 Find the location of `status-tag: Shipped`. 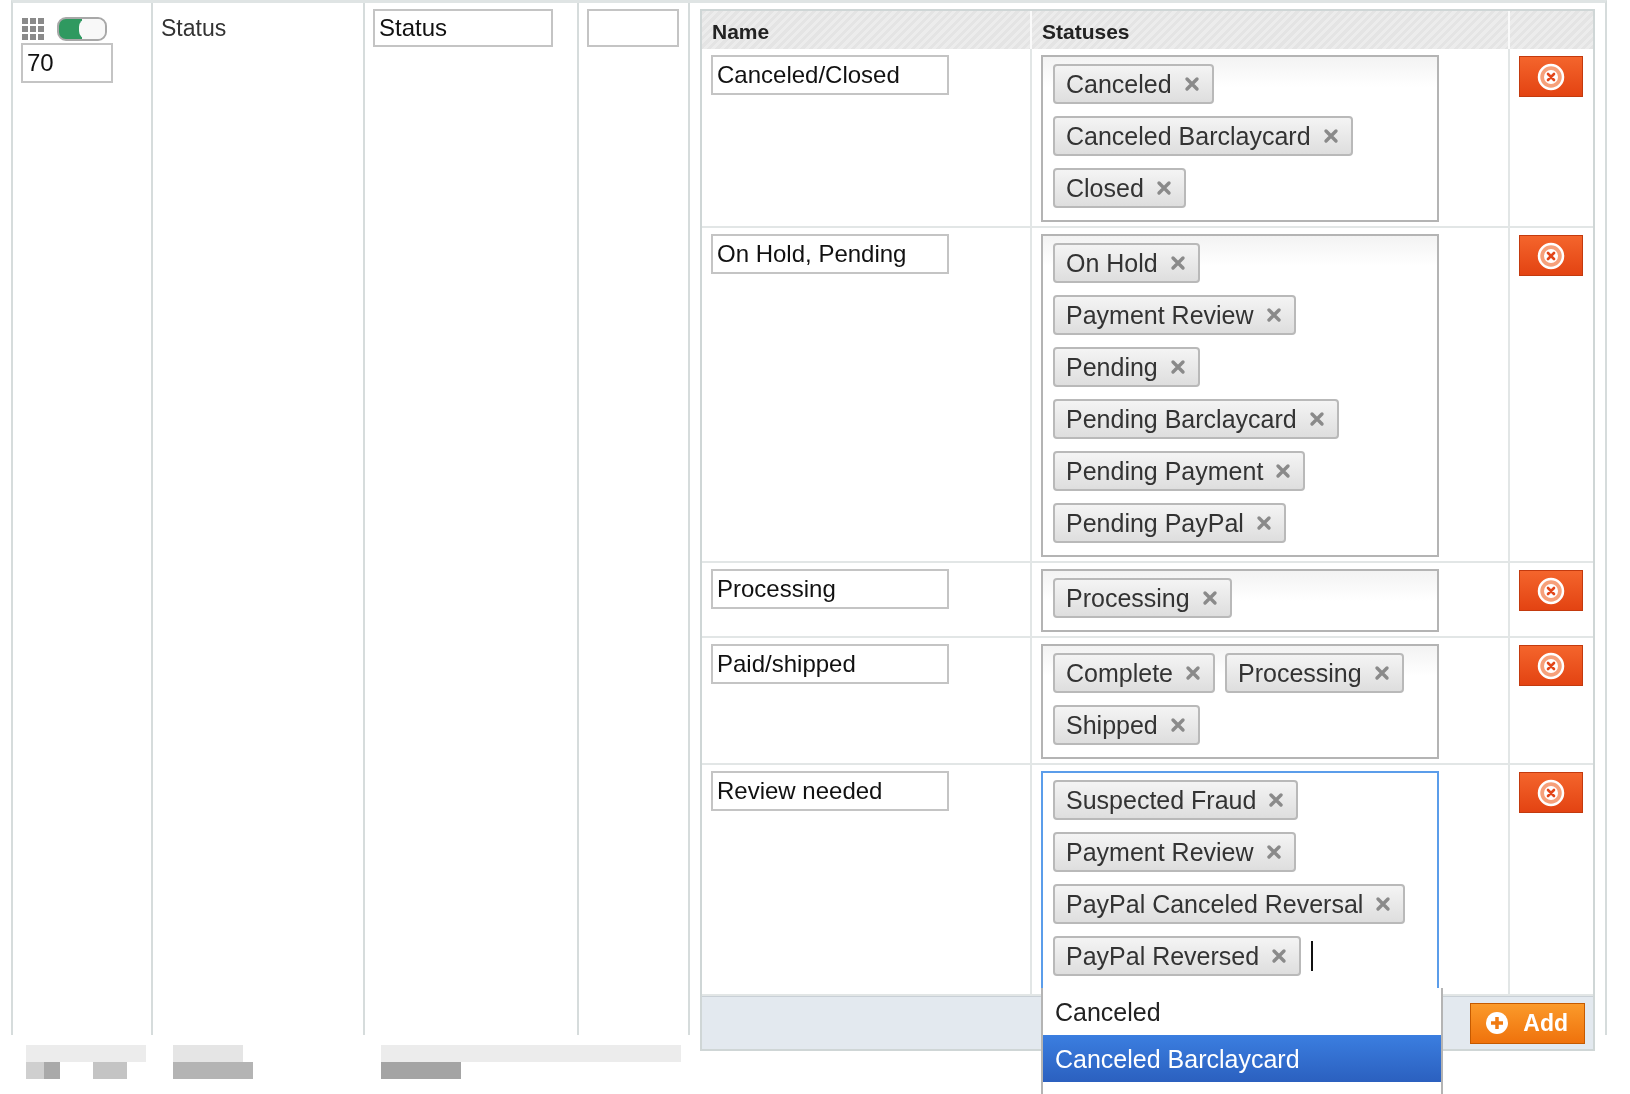

status-tag: Shipped is located at coordinates (1126, 725).